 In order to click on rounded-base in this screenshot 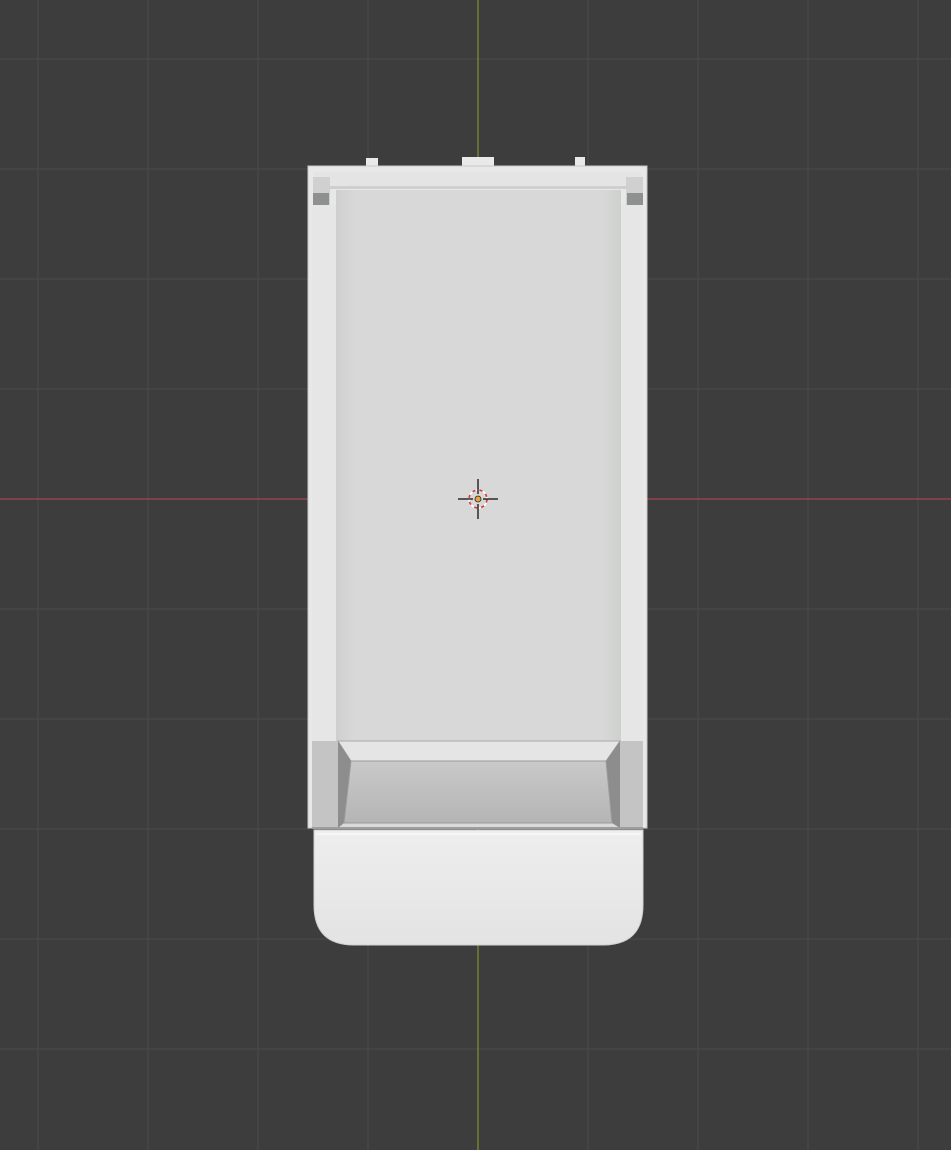, I will do `click(478, 887)`.